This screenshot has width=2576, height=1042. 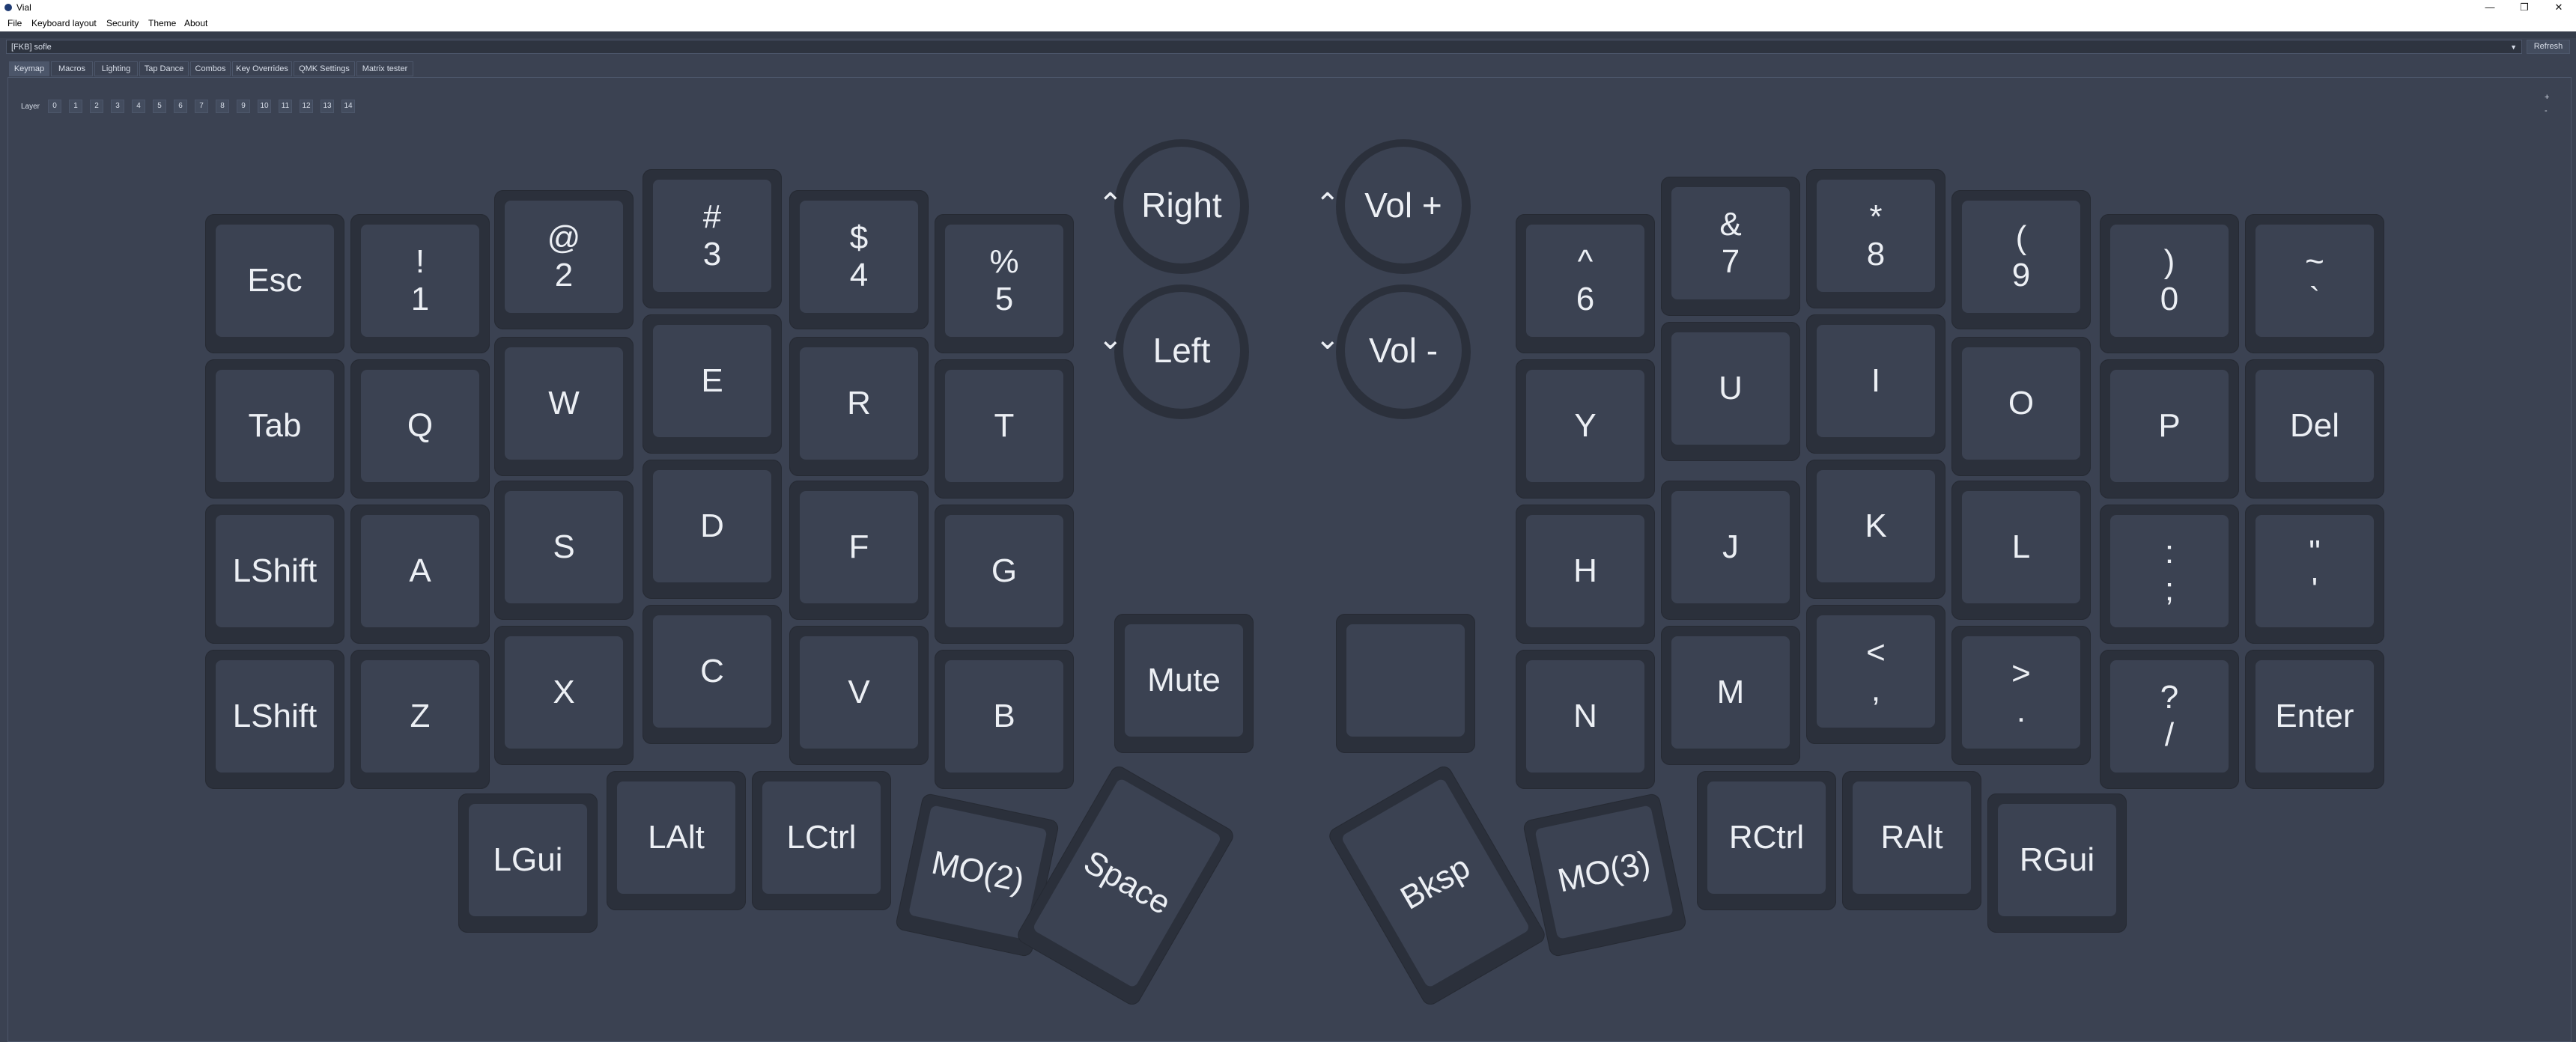 I want to click on restore-button: ❐, so click(x=2524, y=8).